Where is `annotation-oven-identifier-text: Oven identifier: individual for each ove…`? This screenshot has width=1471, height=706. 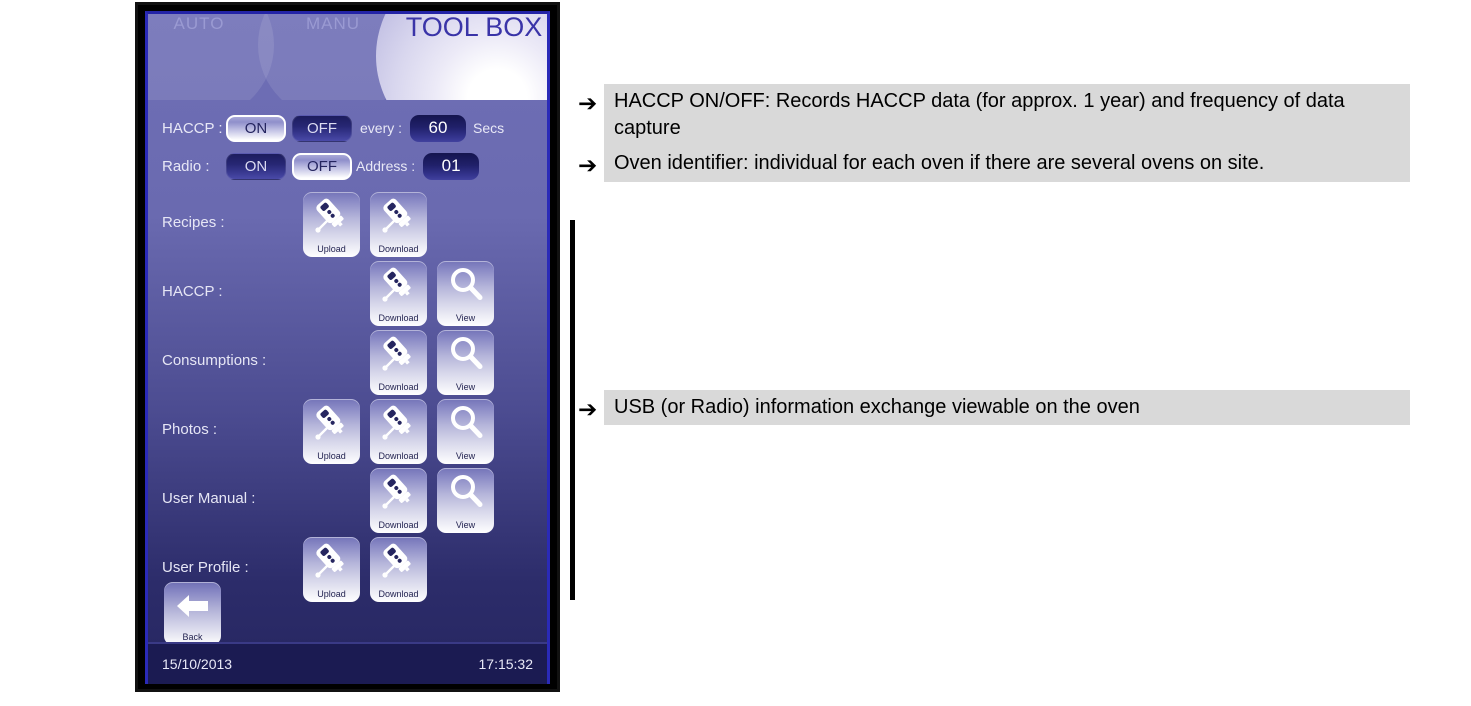 annotation-oven-identifier-text: Oven identifier: individual for each ove… is located at coordinates (1007, 164).